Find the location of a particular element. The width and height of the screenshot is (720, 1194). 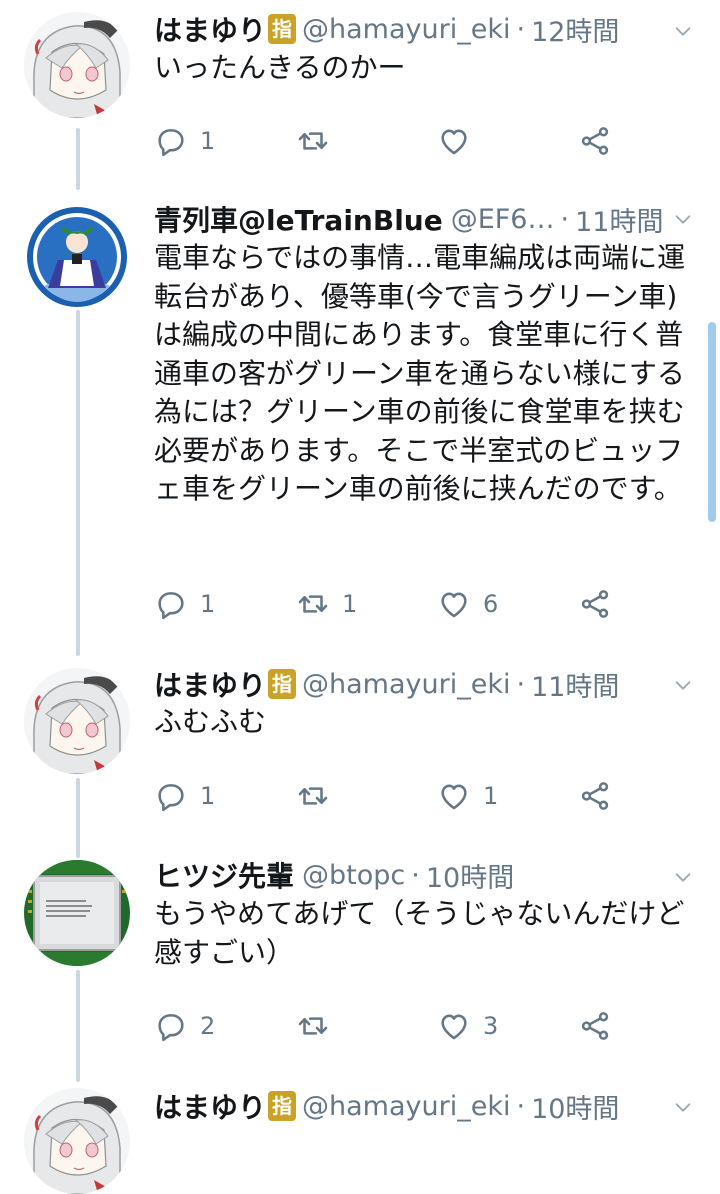

tweet-header: はまゆり 指 @hamayuri_eki · 11時間 is located at coordinates (425, 684).